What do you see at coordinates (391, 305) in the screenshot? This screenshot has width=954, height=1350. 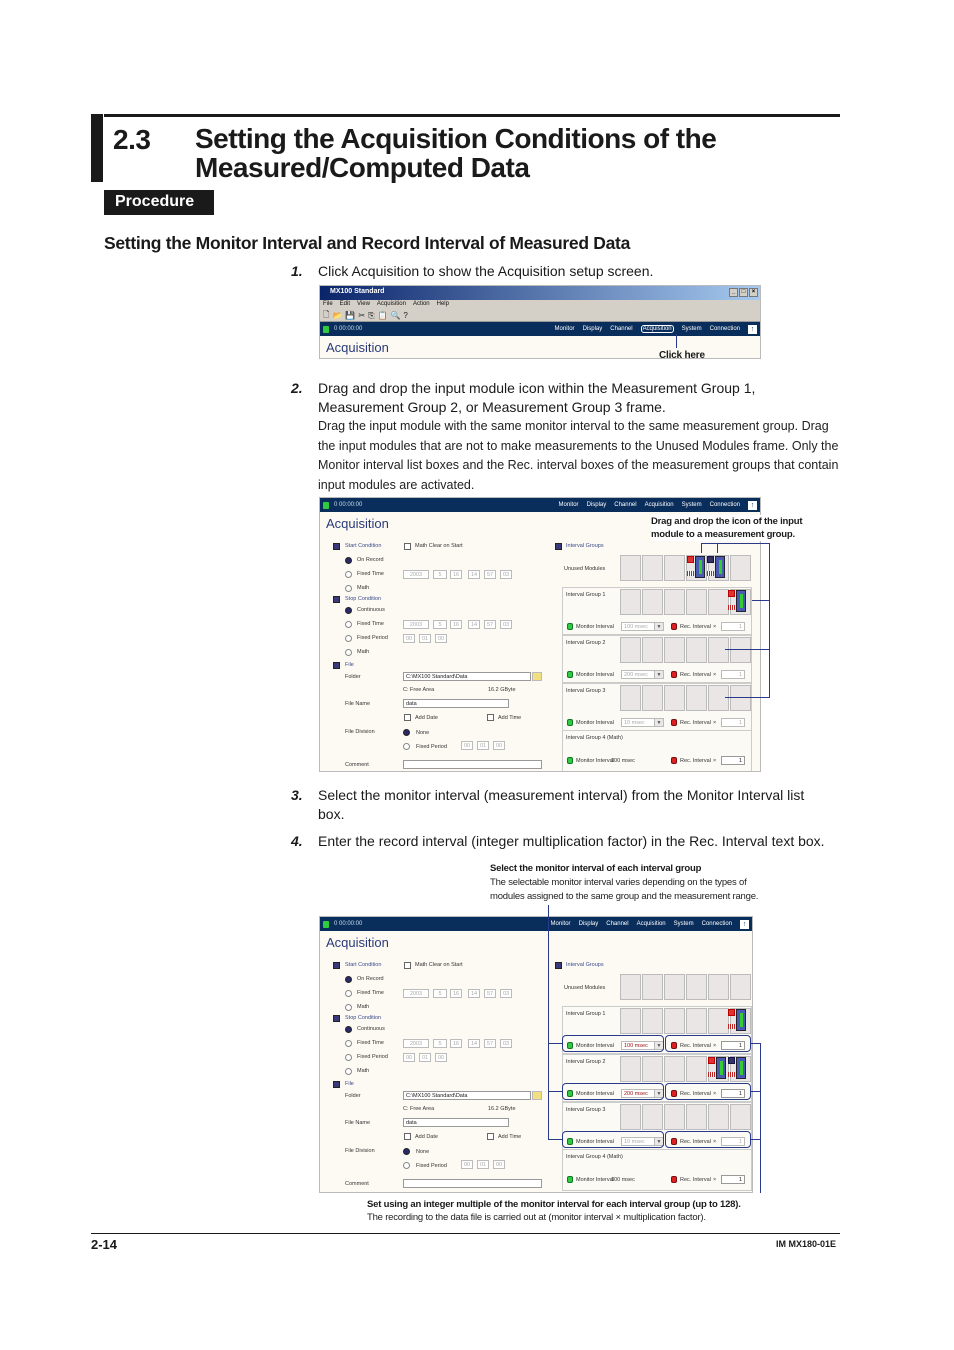 I see `menu-acquisition: Acquisition` at bounding box center [391, 305].